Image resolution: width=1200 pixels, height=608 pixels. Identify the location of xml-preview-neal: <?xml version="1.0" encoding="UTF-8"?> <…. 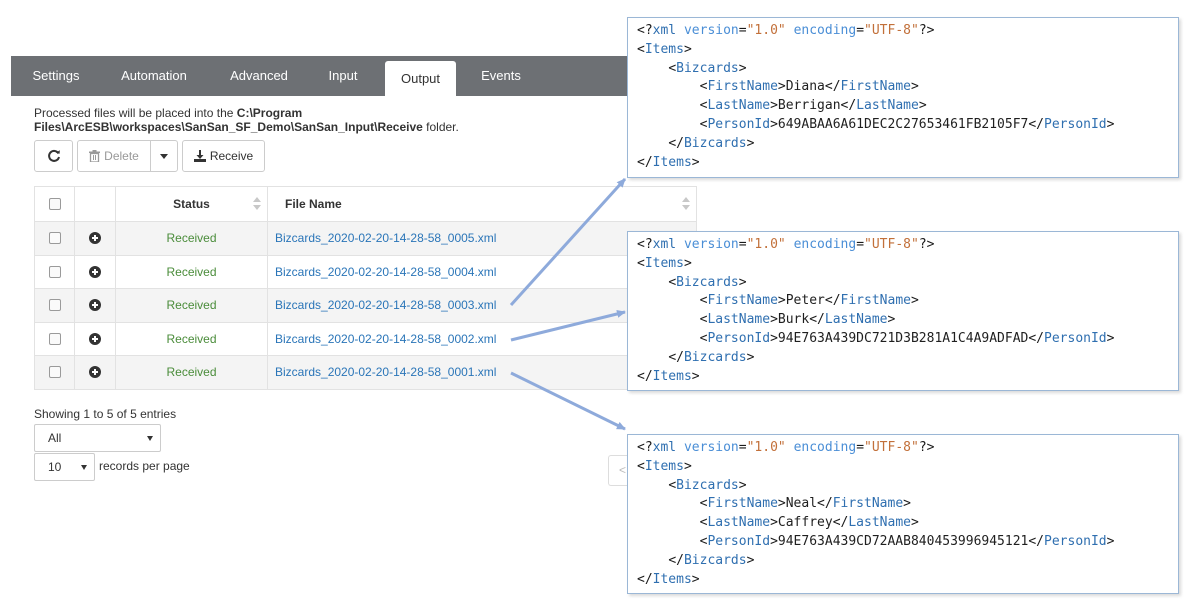
(903, 514).